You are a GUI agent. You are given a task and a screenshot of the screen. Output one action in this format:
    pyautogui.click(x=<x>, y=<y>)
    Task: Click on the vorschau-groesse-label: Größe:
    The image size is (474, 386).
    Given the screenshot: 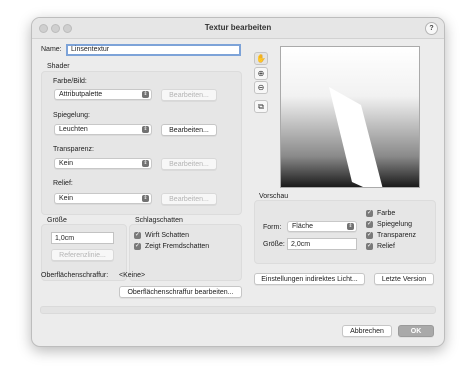 What is the action you would take?
    pyautogui.click(x=274, y=244)
    